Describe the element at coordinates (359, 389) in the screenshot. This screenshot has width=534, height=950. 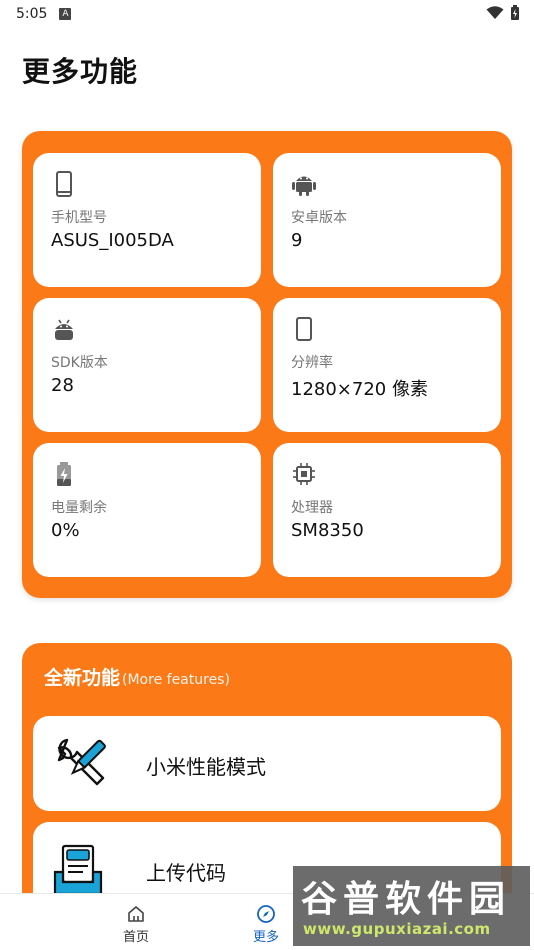
I see `resolution-value: 1280×720 像素` at that location.